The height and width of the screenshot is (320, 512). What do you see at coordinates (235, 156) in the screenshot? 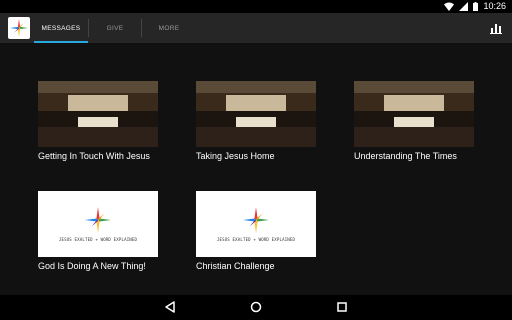
I see `message-title: Taking Jesus Home` at bounding box center [235, 156].